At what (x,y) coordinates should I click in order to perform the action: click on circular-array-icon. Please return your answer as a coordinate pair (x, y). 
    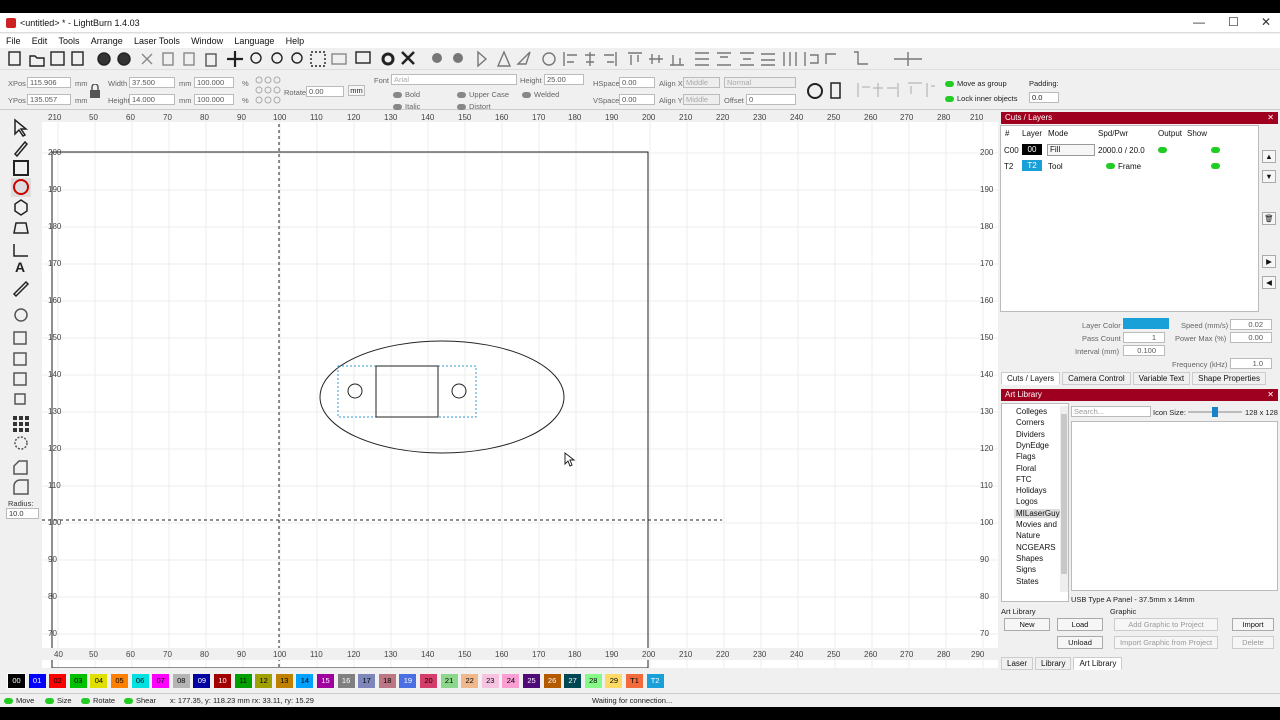
    Looking at the image, I should click on (21, 443).